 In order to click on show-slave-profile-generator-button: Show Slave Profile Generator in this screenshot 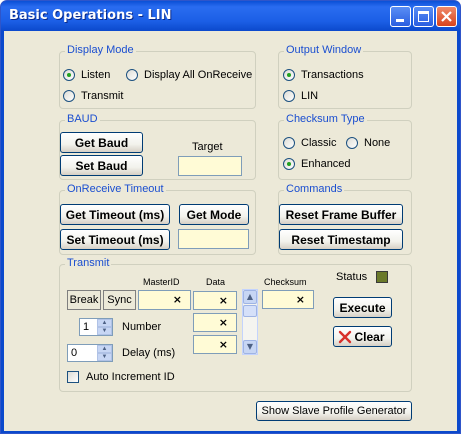, I will do `click(334, 411)`.